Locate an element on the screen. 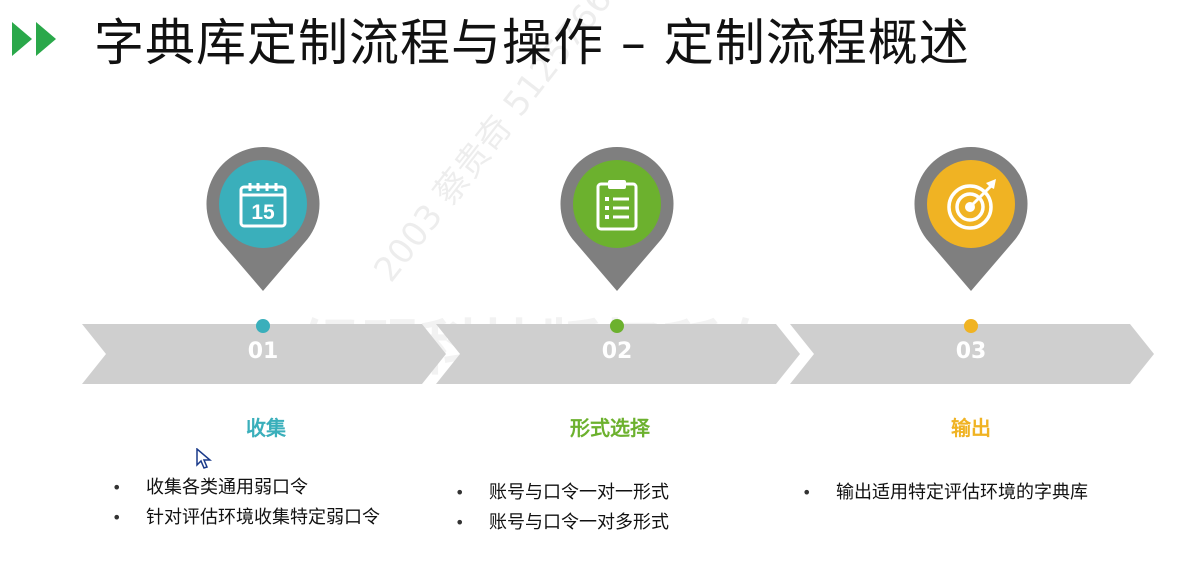  calendar-icon: 15 is located at coordinates (263, 205).